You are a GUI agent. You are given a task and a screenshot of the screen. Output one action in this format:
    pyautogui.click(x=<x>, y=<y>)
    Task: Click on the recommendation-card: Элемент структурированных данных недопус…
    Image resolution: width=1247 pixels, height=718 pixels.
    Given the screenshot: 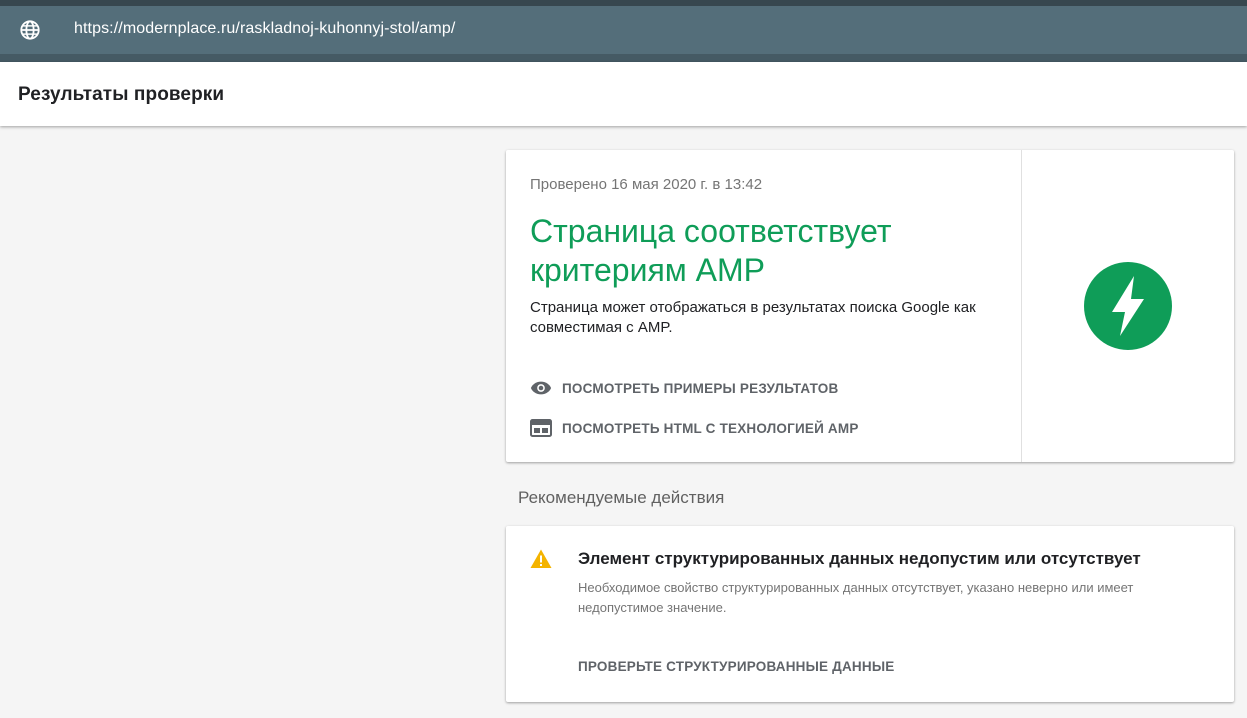 What is the action you would take?
    pyautogui.click(x=870, y=614)
    